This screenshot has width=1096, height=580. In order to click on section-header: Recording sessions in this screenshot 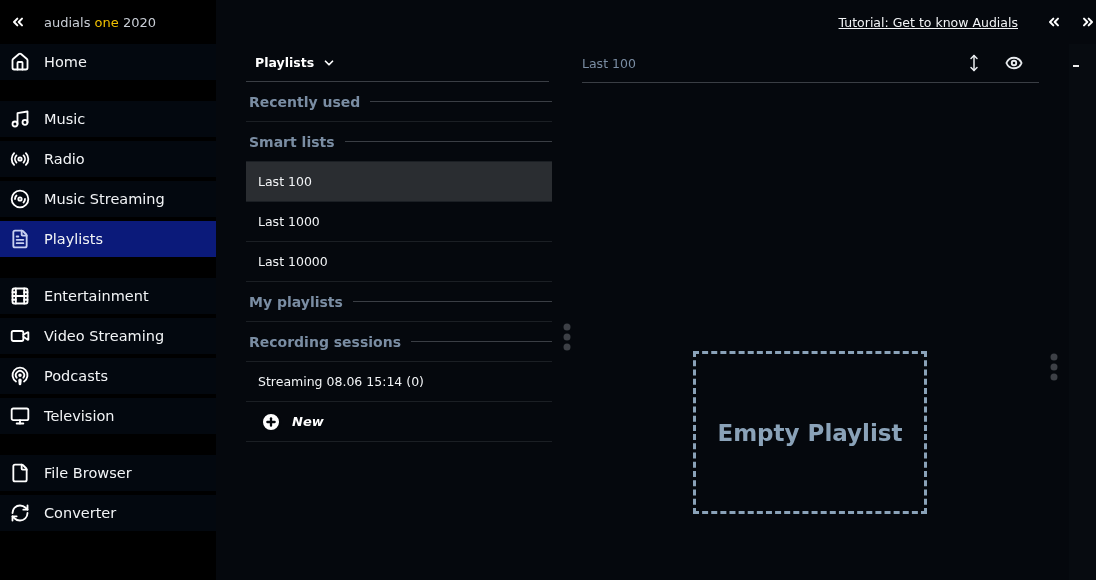, I will do `click(325, 341)`.